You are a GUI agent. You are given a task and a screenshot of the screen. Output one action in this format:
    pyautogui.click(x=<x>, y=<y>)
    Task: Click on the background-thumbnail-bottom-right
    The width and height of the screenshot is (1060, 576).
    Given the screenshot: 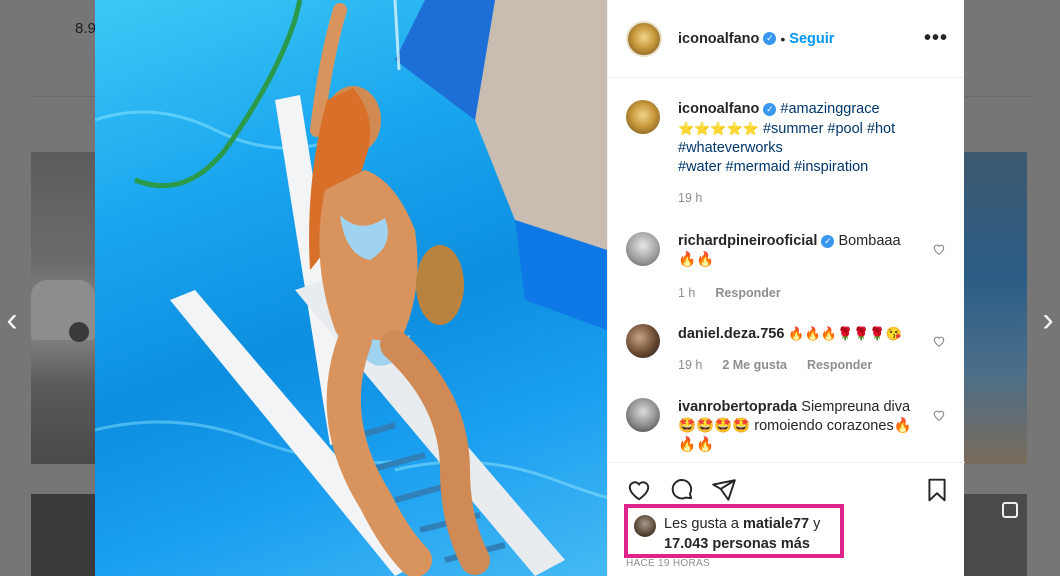 What is the action you would take?
    pyautogui.click(x=995, y=535)
    